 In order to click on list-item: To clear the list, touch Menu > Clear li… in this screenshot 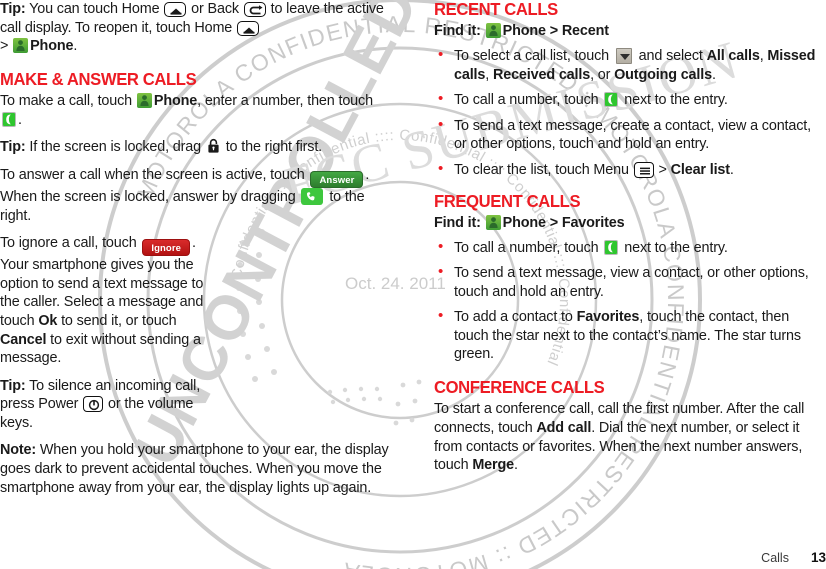, I will do `click(630, 170)`.